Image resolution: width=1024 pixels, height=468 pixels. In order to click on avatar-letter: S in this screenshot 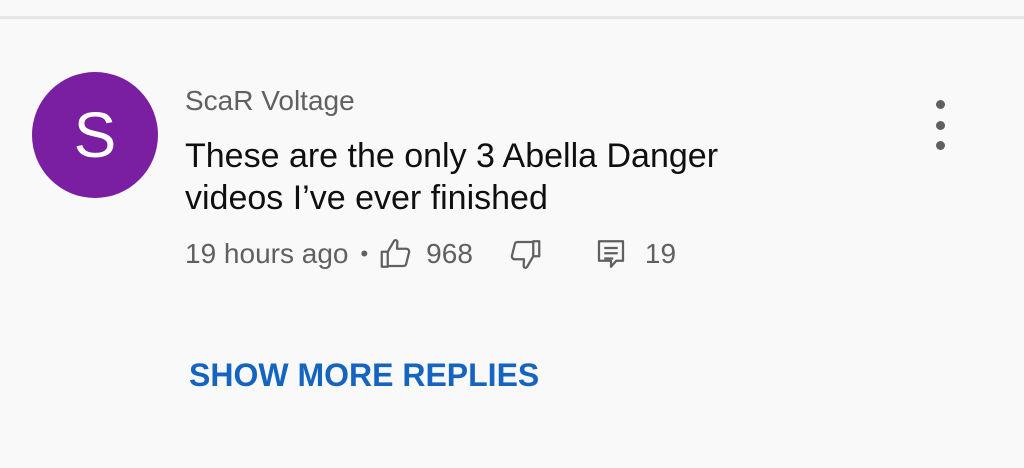, I will do `click(95, 135)`.